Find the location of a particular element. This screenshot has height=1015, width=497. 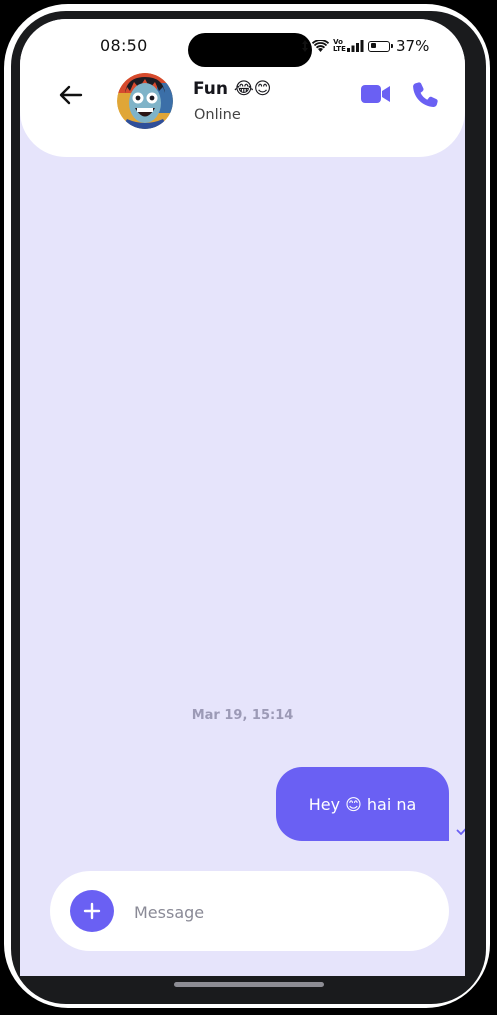

signal-bars-icon is located at coordinates (355, 46).